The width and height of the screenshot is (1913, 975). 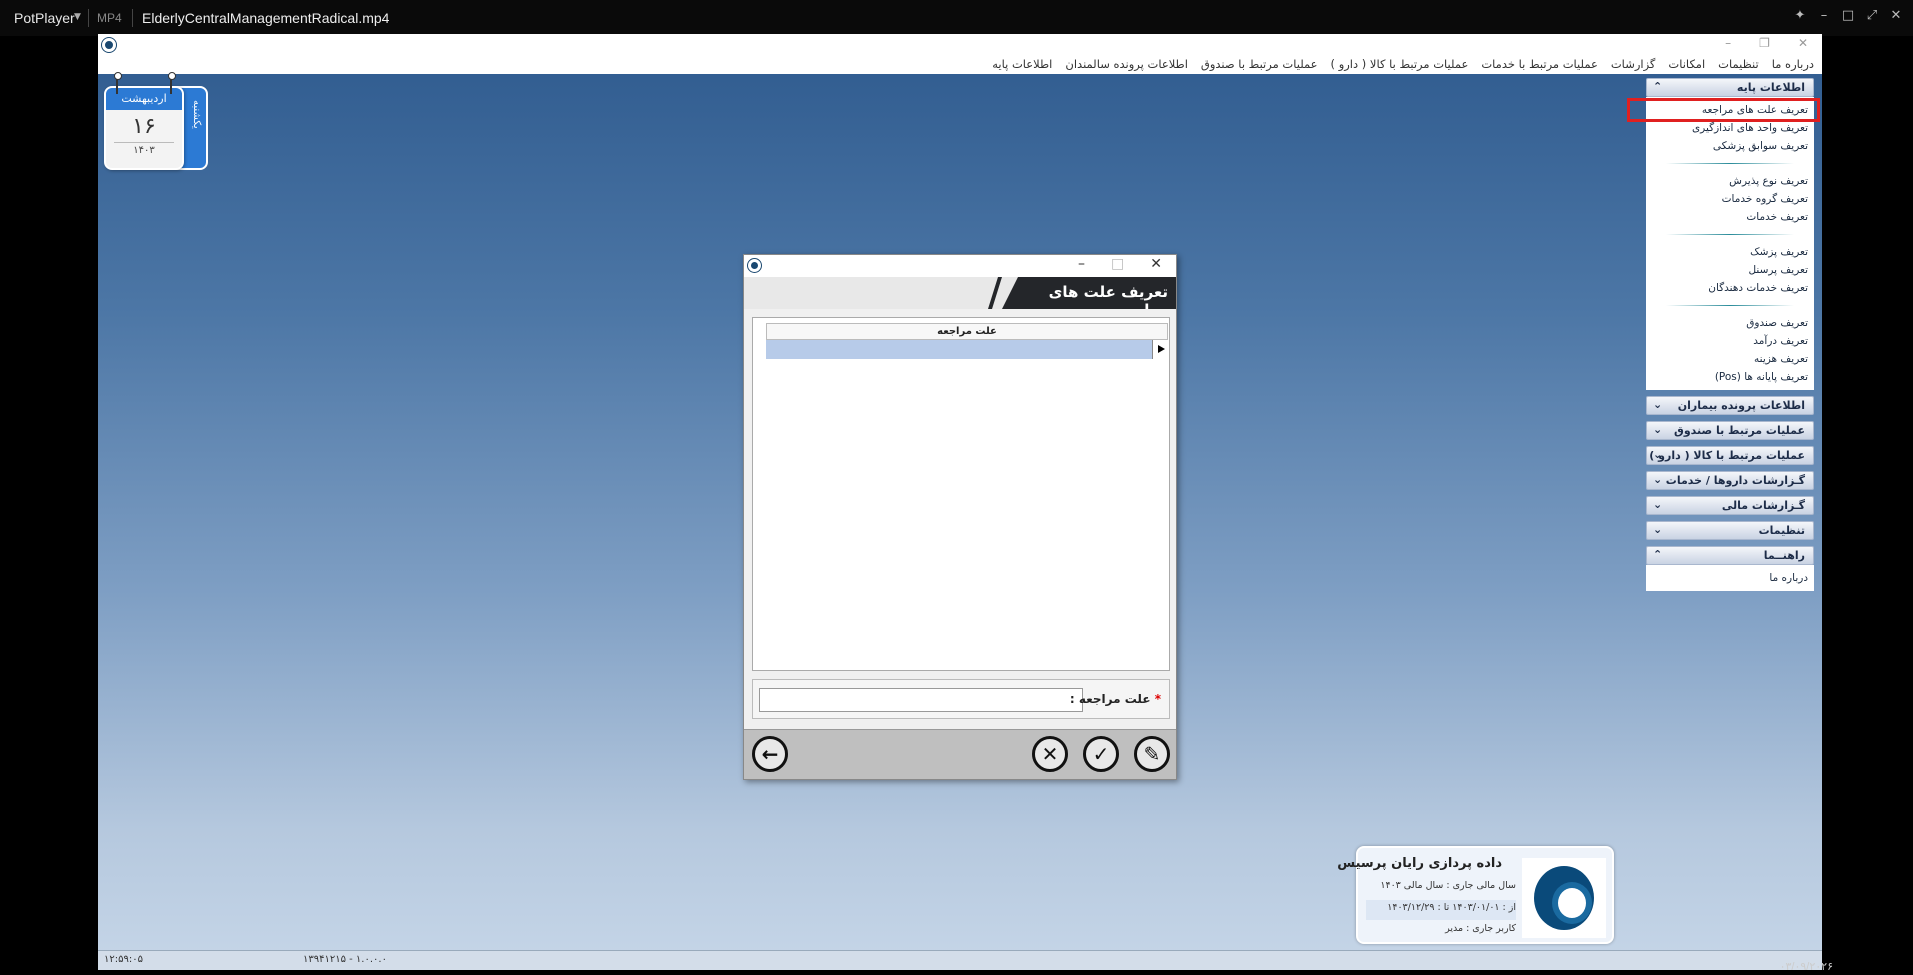 I want to click on sidebar-item-about: درباره ما, so click(x=1730, y=578).